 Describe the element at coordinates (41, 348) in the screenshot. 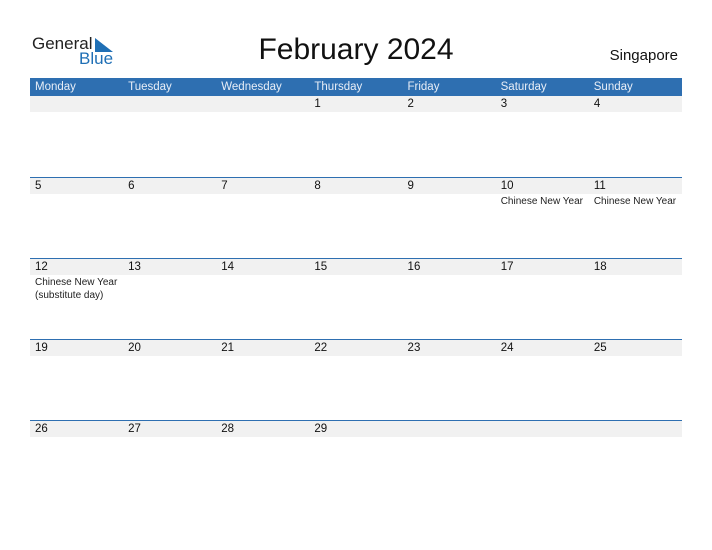

I see `day-number: 19` at that location.